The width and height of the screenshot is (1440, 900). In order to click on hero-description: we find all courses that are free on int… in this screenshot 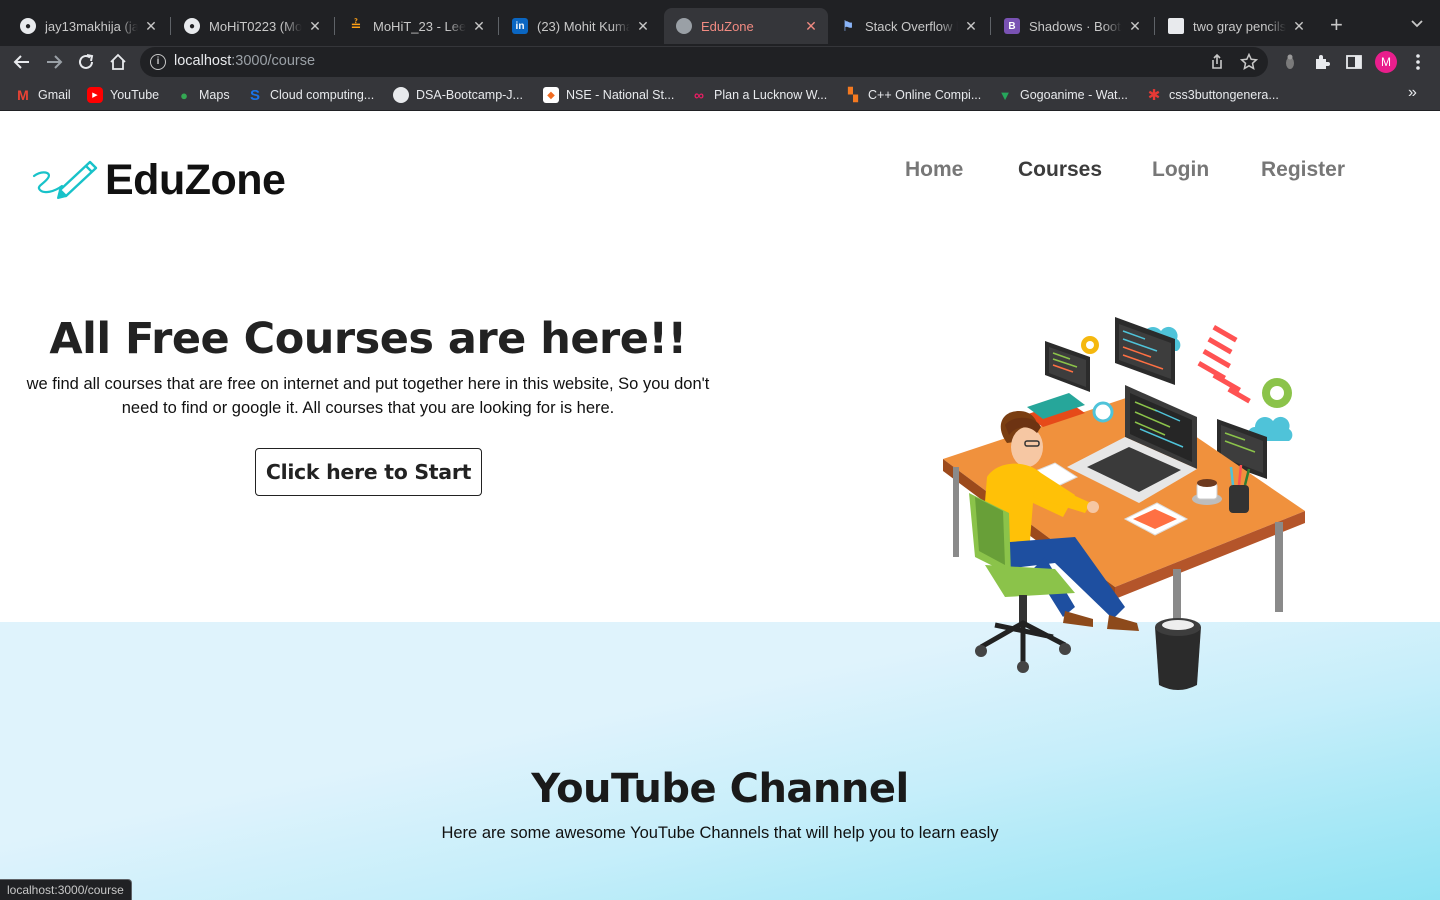, I will do `click(368, 396)`.